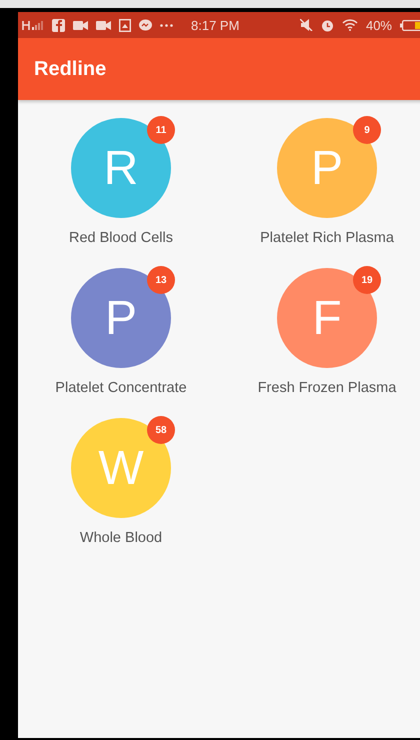 This screenshot has width=420, height=740. Describe the element at coordinates (121, 538) in the screenshot. I see `category-label: Whole Blood` at that location.